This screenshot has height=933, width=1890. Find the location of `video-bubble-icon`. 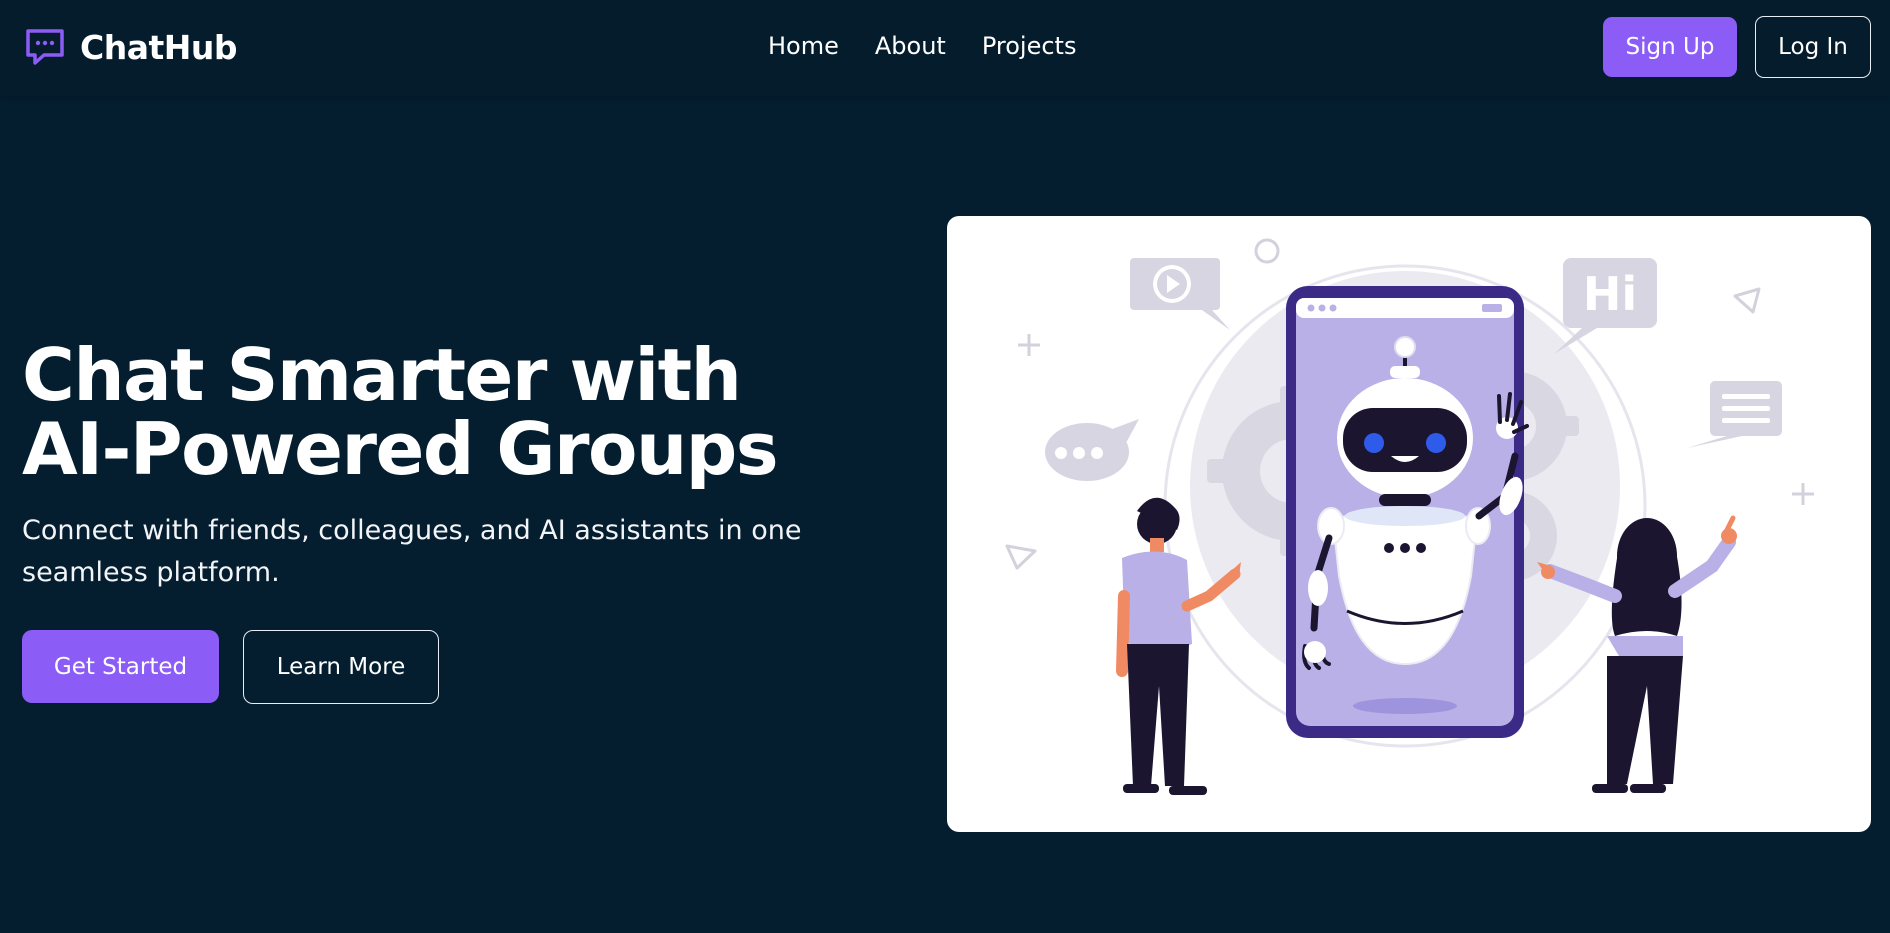

video-bubble-icon is located at coordinates (1180, 294).